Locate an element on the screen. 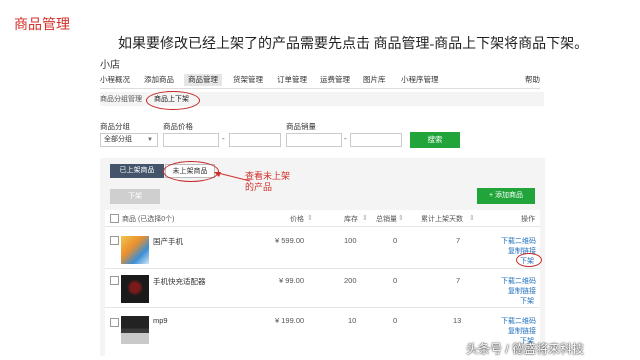 The height and width of the screenshot is (360, 640). product-thumbnail-mp9 is located at coordinates (135, 330).